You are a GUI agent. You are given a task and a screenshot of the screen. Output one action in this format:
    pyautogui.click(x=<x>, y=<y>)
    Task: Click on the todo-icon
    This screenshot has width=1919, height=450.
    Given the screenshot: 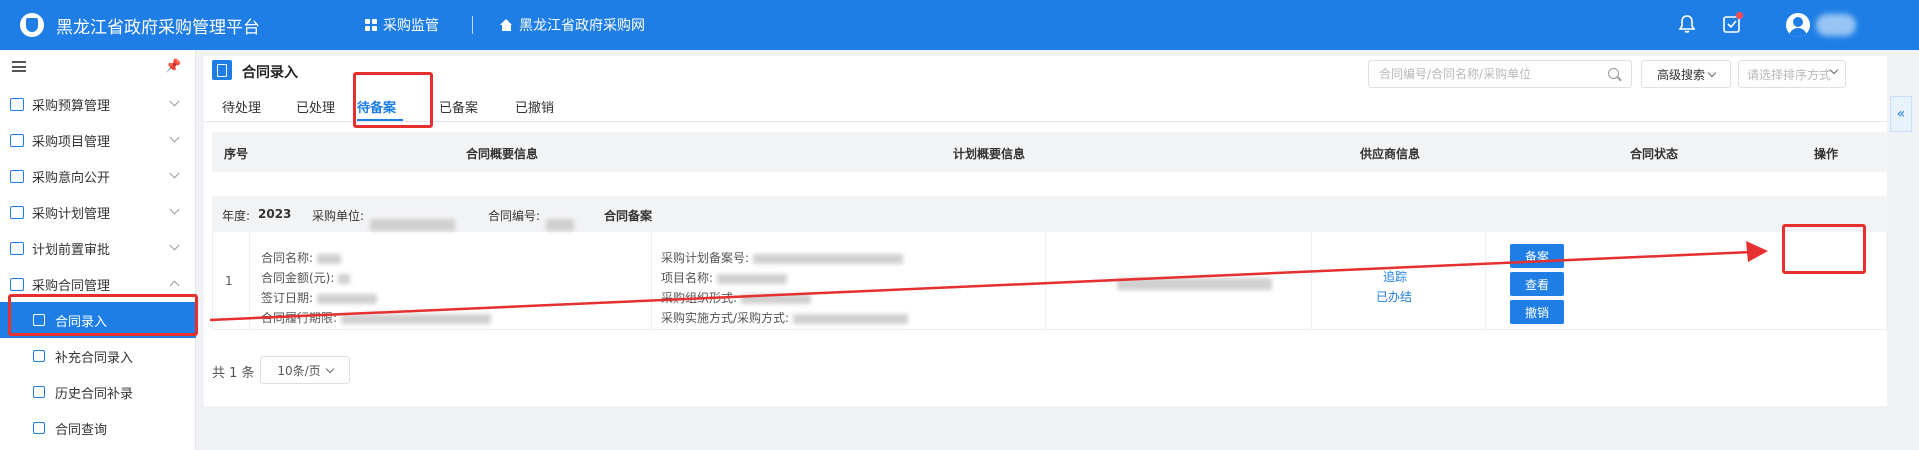 What is the action you would take?
    pyautogui.click(x=1732, y=23)
    